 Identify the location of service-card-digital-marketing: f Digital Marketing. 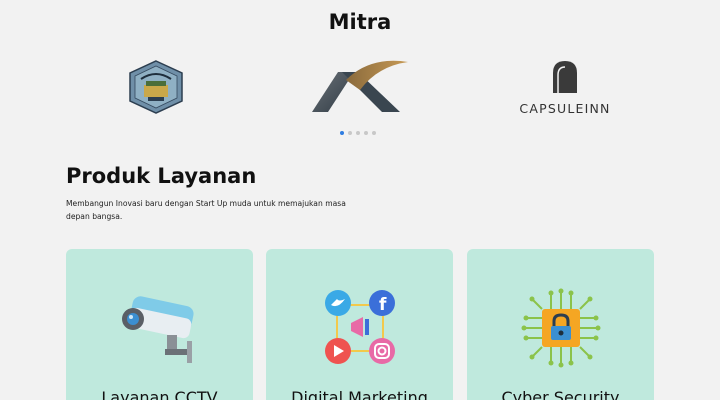
(359, 324).